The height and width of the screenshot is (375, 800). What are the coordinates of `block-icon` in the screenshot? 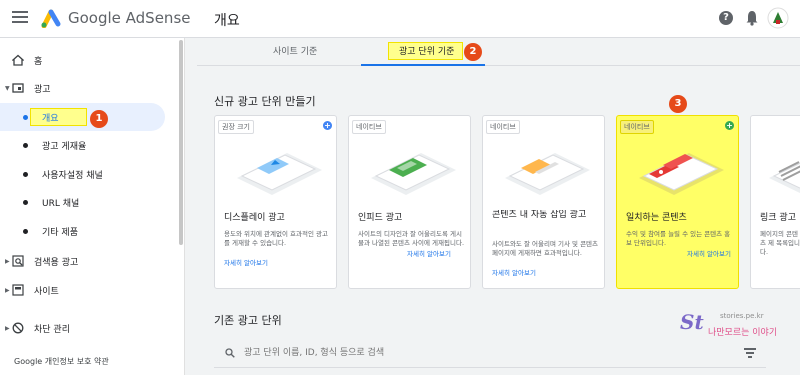 It's located at (18, 328).